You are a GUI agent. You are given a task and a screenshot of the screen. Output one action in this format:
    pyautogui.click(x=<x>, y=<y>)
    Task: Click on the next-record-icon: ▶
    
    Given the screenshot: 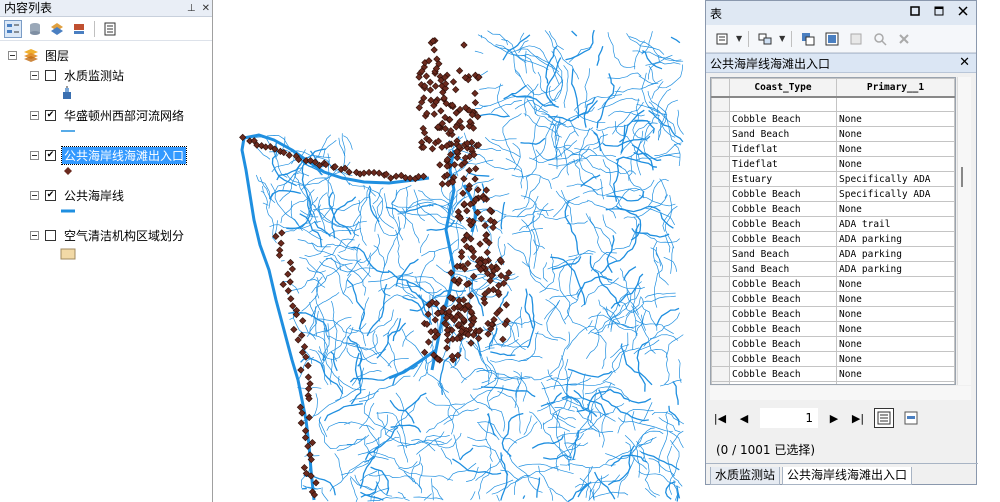 What is the action you would take?
    pyautogui.click(x=834, y=418)
    